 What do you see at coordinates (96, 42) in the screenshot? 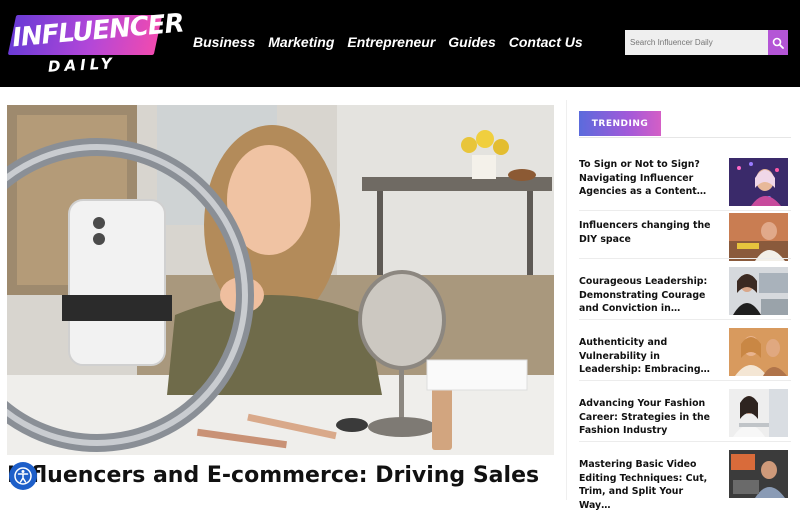
I see `site-logo: INFLUENCER DAILY` at bounding box center [96, 42].